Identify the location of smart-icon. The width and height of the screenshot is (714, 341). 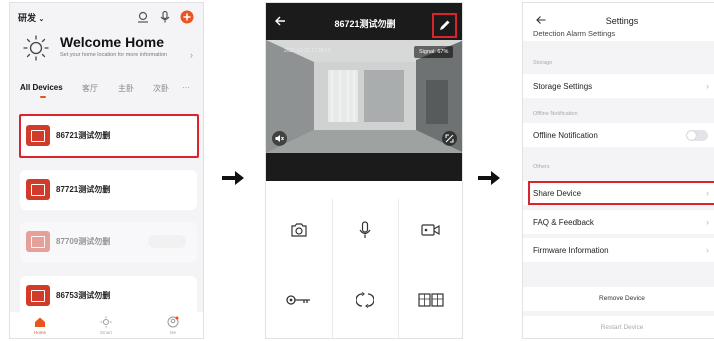
(106, 322).